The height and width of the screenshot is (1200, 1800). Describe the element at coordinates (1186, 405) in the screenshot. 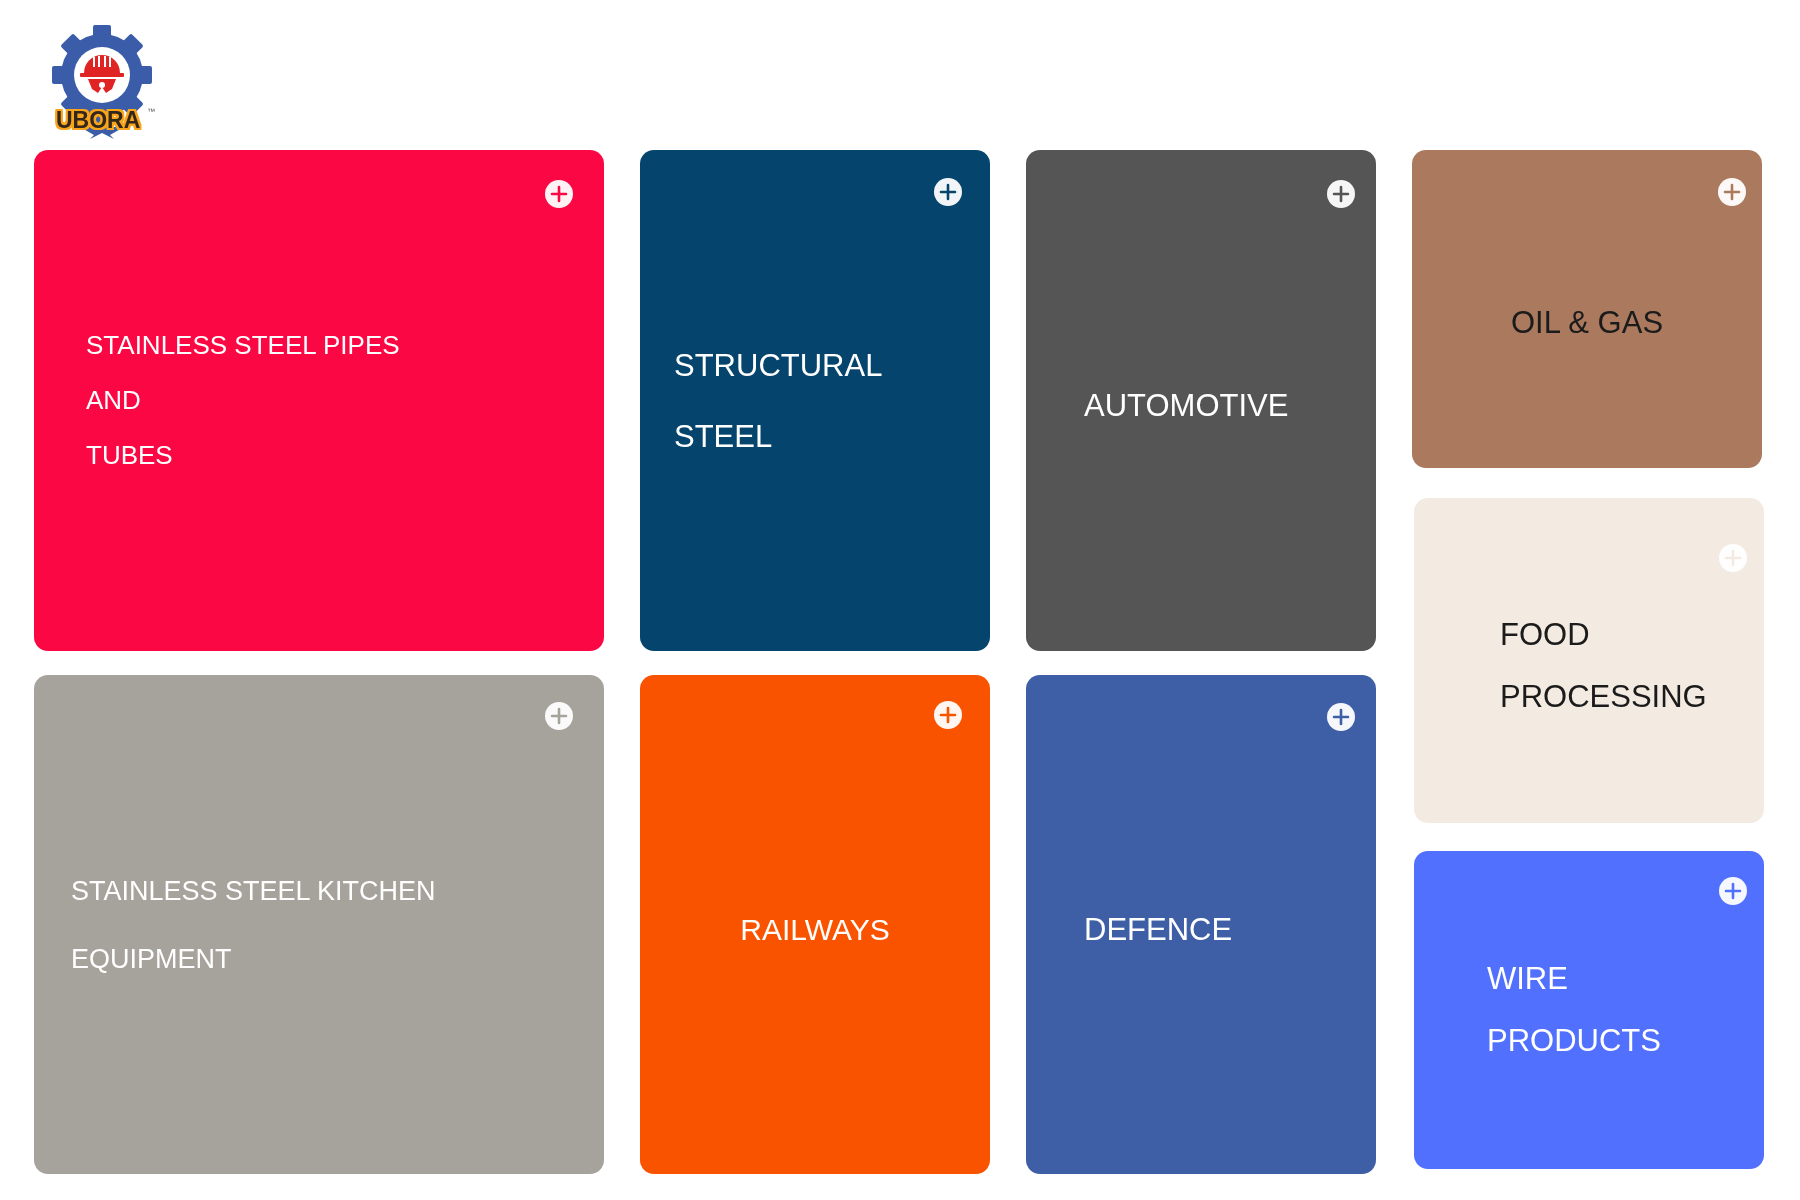

I see `card-title: AUTOMOTIVE` at that location.